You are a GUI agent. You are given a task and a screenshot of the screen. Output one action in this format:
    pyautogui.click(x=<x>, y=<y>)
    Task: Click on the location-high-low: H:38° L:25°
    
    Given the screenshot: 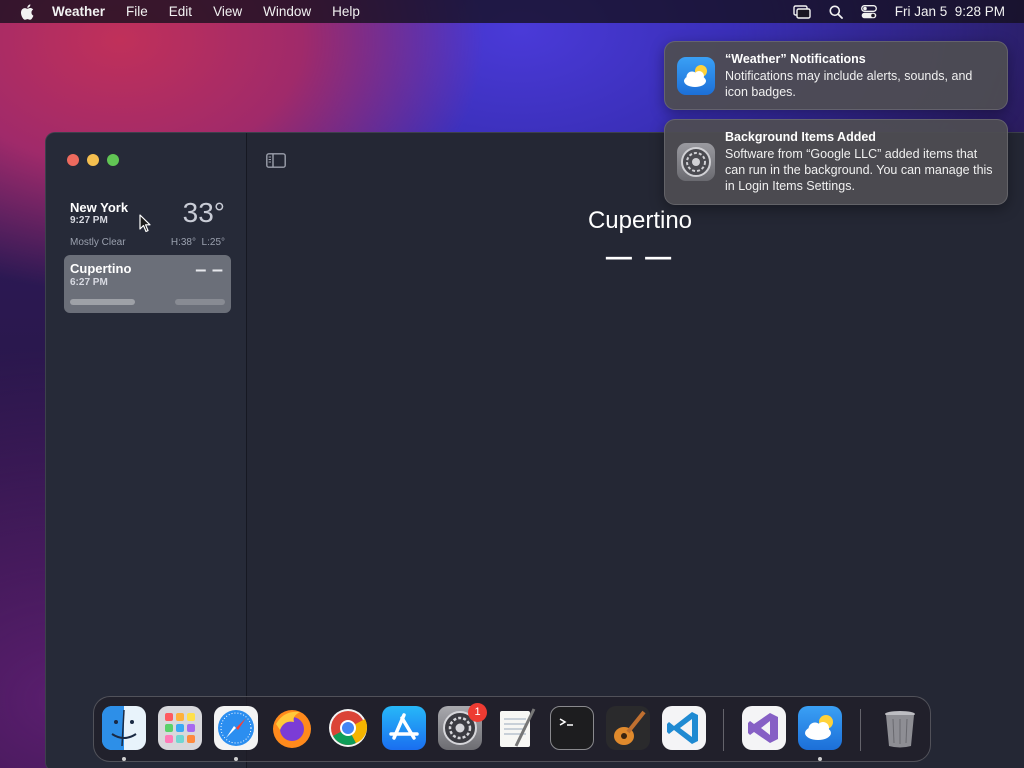 What is the action you would take?
    pyautogui.click(x=197, y=242)
    